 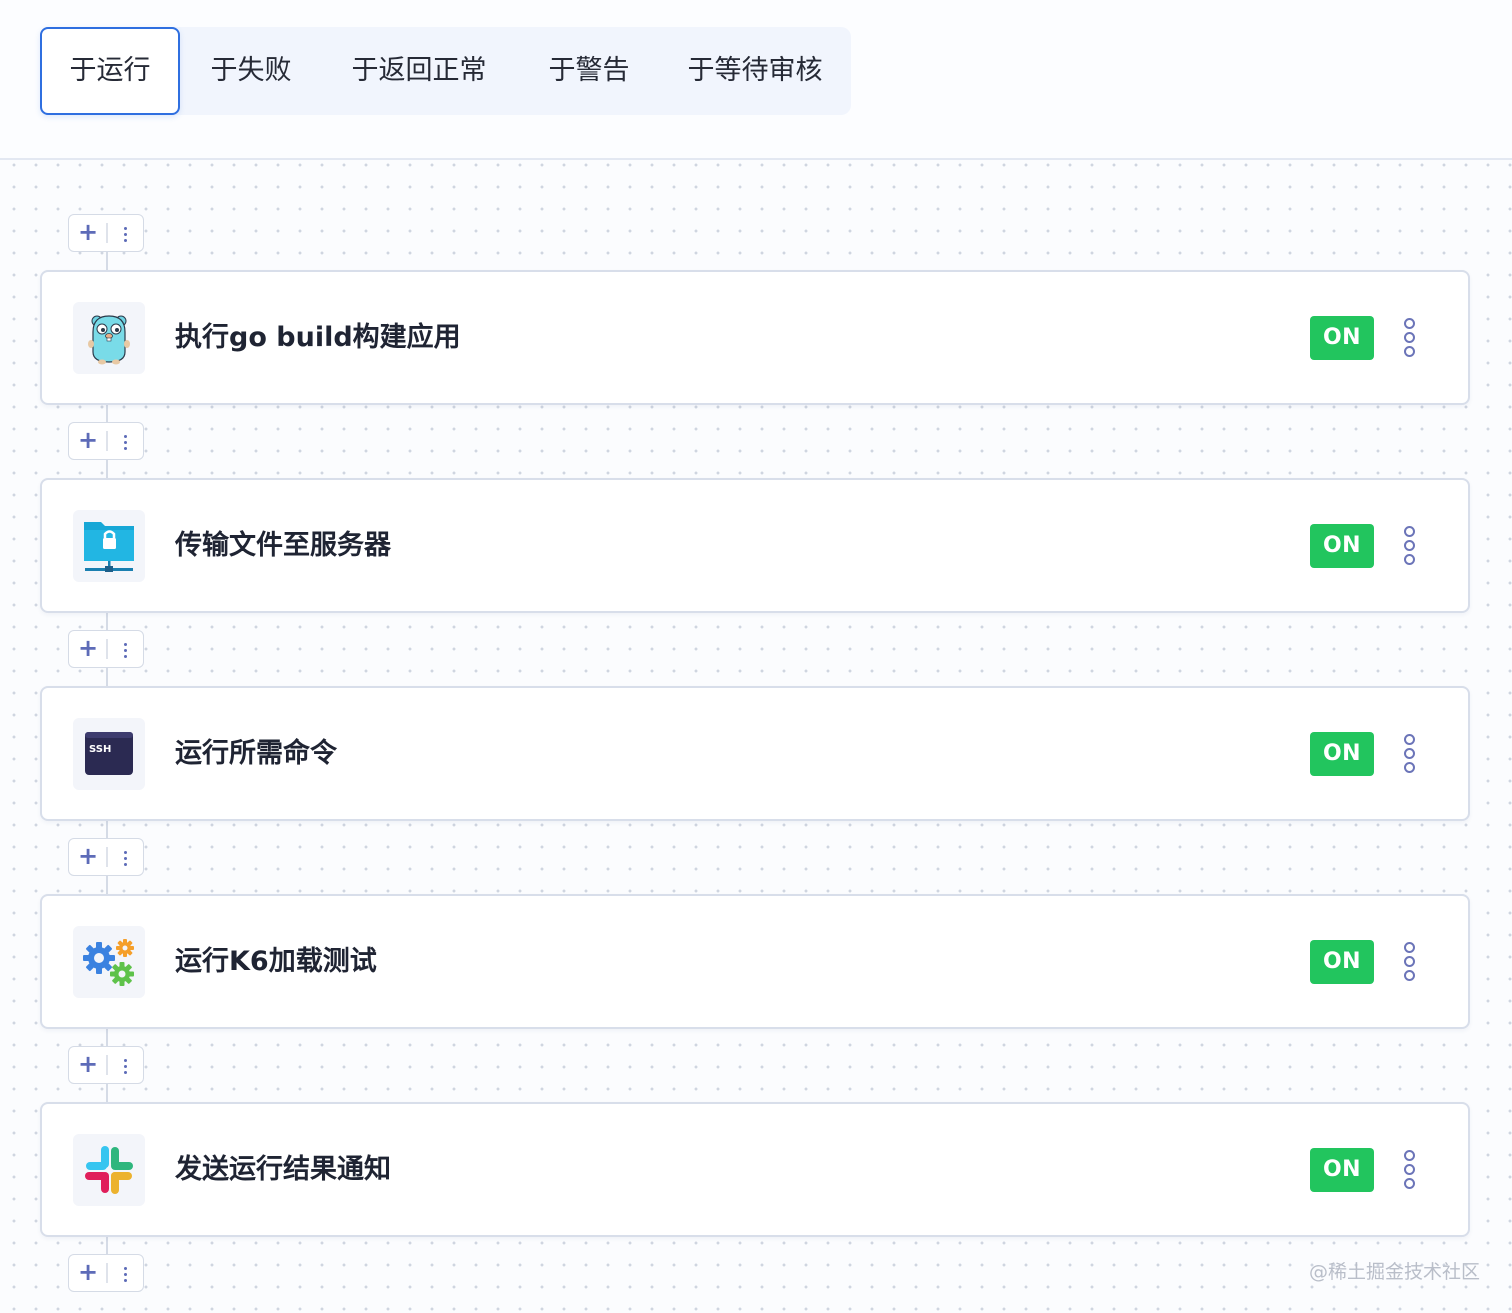 I want to click on step-title: 执行go build构建应用, so click(x=318, y=337).